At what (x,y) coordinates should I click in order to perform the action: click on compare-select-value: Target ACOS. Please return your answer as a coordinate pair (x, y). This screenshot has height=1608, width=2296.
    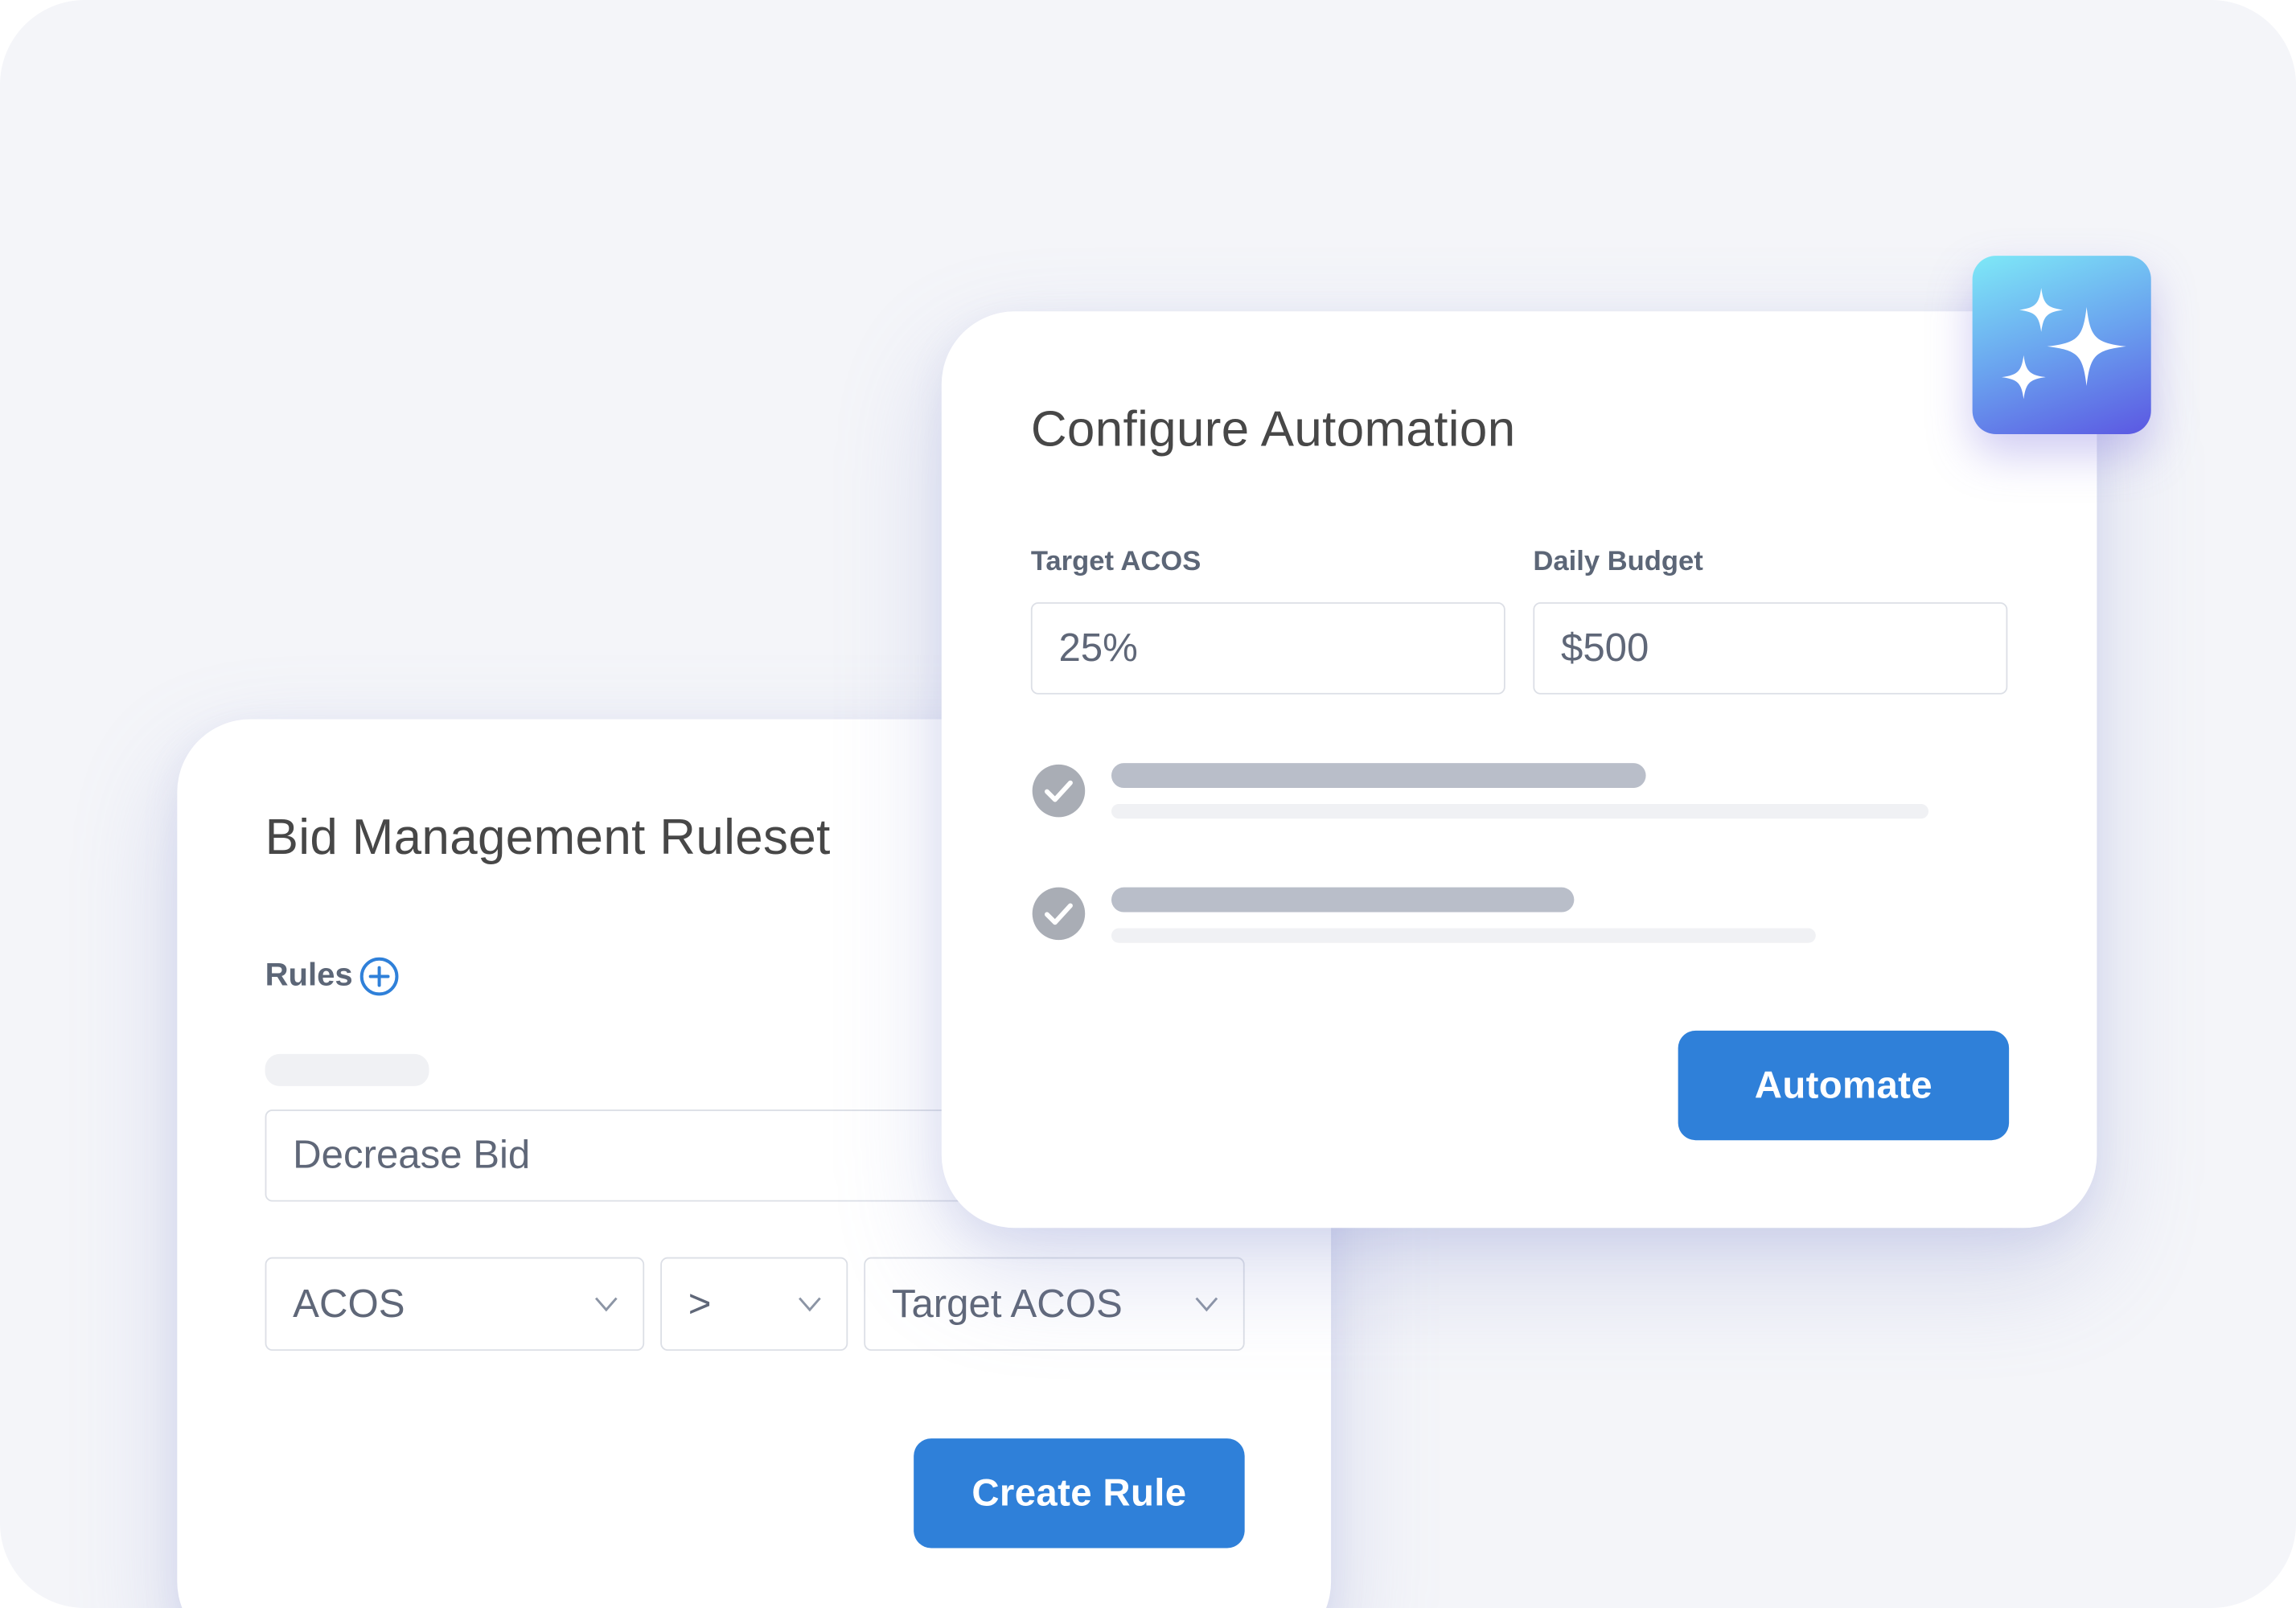
    Looking at the image, I should click on (1007, 1303).